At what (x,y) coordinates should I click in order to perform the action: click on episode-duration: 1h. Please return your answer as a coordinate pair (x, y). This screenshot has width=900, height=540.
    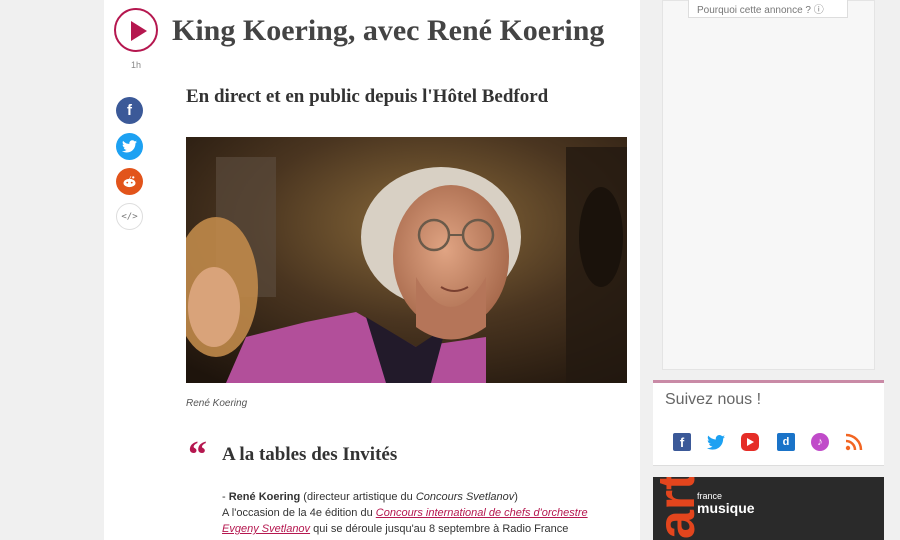
    Looking at the image, I should click on (135, 65).